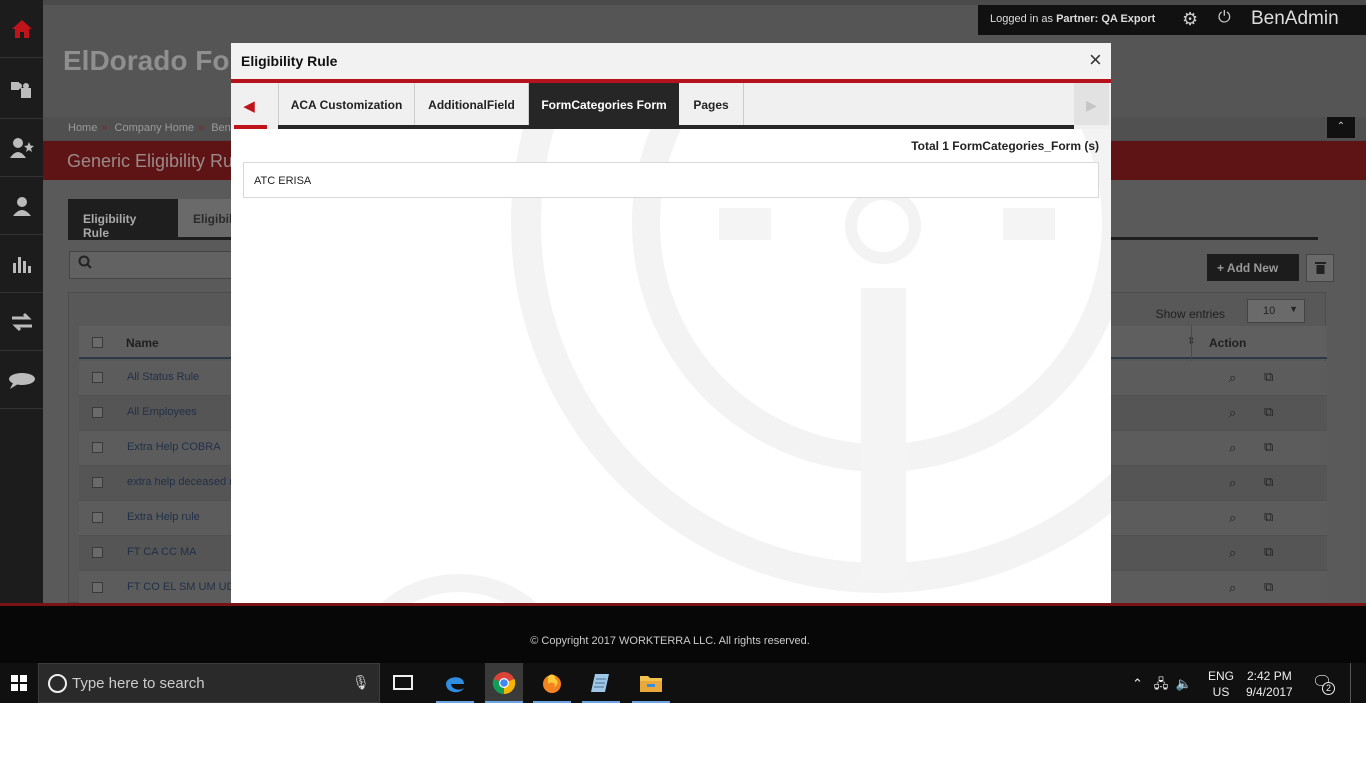 This screenshot has height=768, width=1366. I want to click on puzzle-icon, so click(20, 89).